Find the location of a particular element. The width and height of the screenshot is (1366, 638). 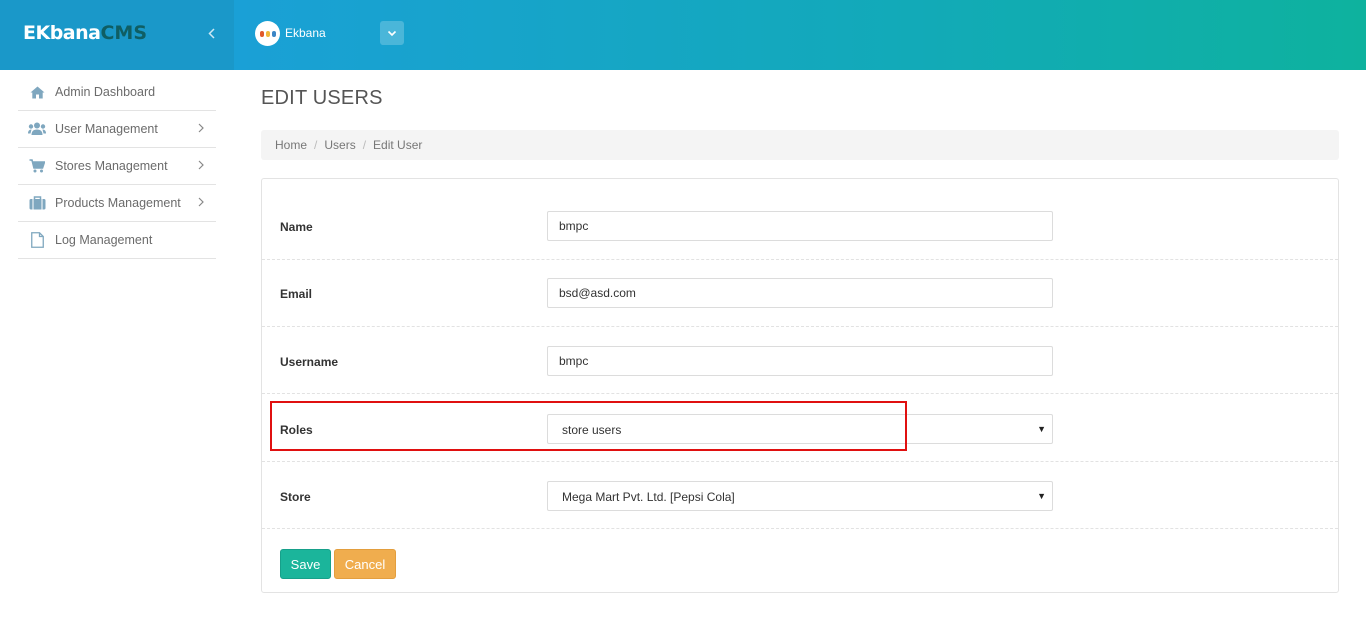

breadcrumb: Home / Users / Edit User is located at coordinates (800, 145).